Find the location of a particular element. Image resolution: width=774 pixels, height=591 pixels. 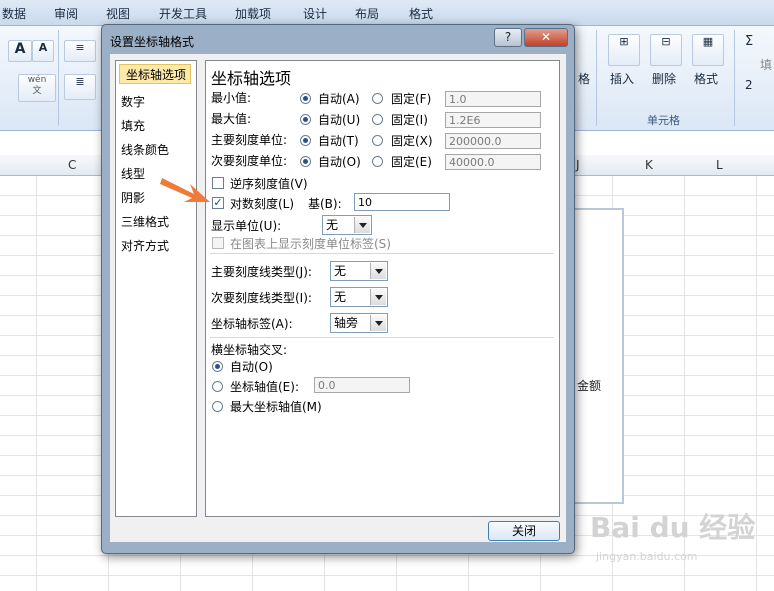

category-fill: 填充 is located at coordinates (133, 125).